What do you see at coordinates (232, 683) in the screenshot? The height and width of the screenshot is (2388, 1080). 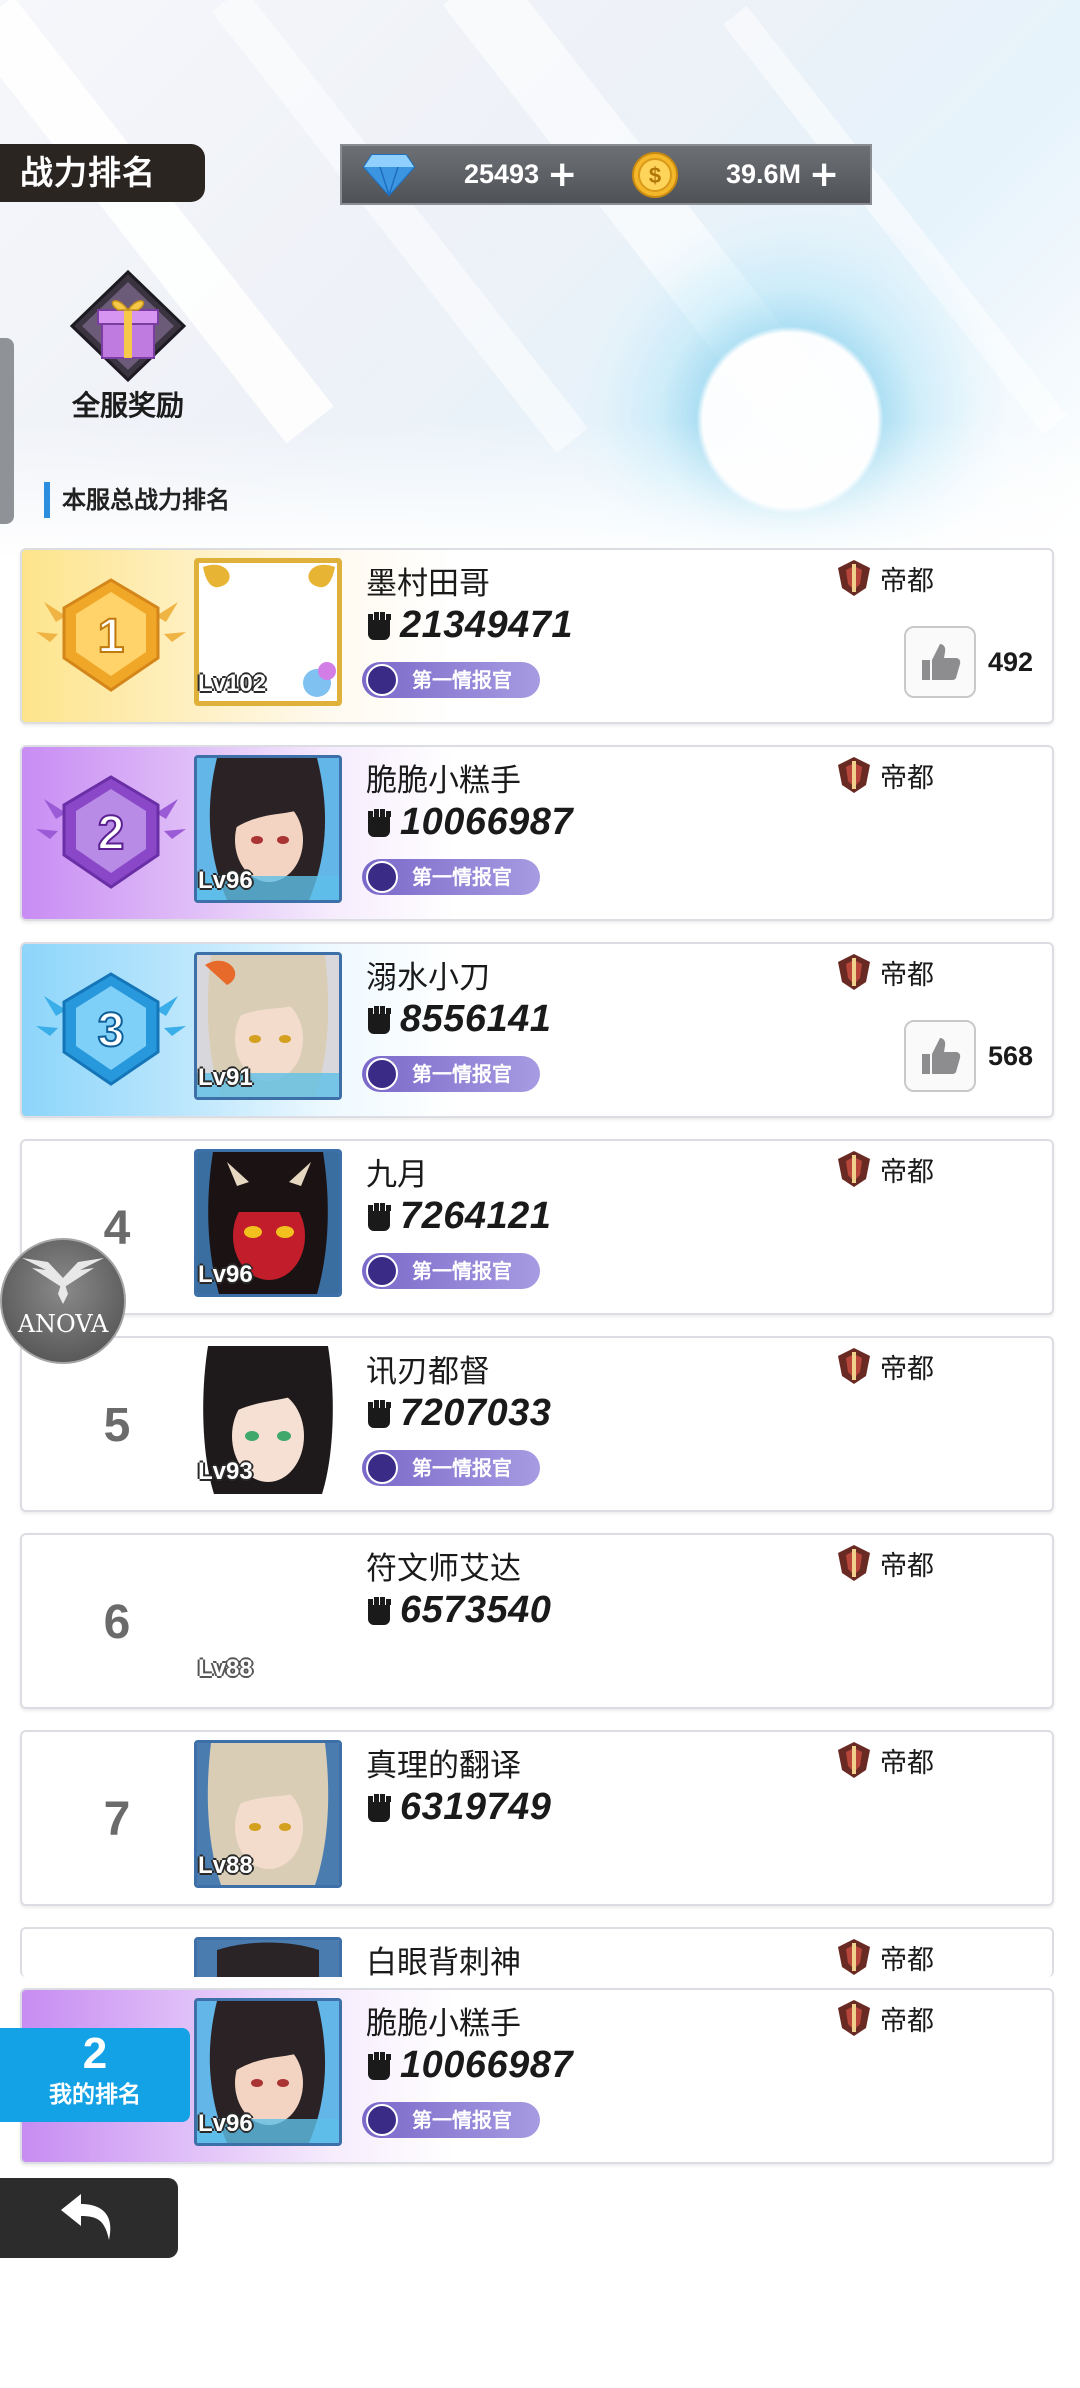 I see `player-level: Lv102` at bounding box center [232, 683].